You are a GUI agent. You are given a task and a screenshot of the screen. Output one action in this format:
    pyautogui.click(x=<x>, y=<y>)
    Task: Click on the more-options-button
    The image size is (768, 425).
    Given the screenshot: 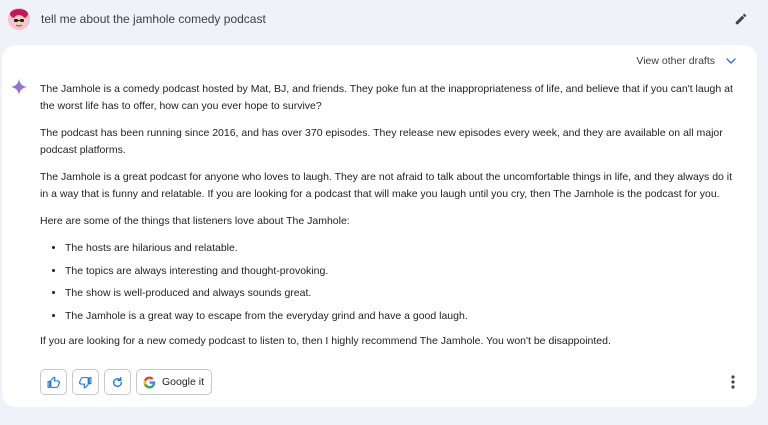 What is the action you would take?
    pyautogui.click(x=733, y=382)
    